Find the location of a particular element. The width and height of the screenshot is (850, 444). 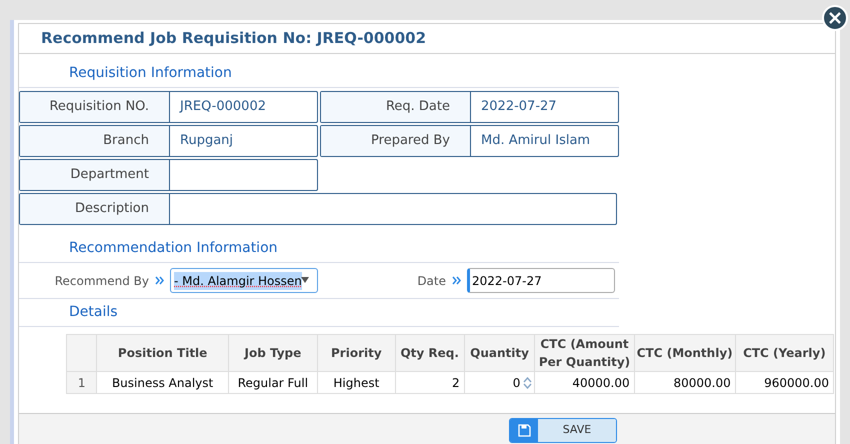

recommend-select: - Md. Alamgir Hossen is located at coordinates (244, 280).